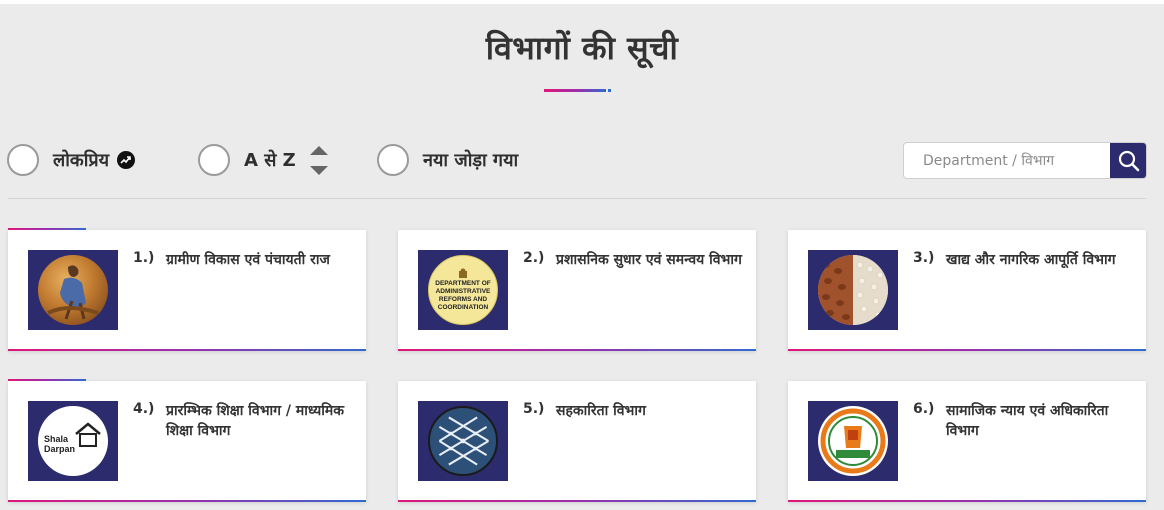  Describe the element at coordinates (577, 90) in the screenshot. I see `title-underline` at that location.